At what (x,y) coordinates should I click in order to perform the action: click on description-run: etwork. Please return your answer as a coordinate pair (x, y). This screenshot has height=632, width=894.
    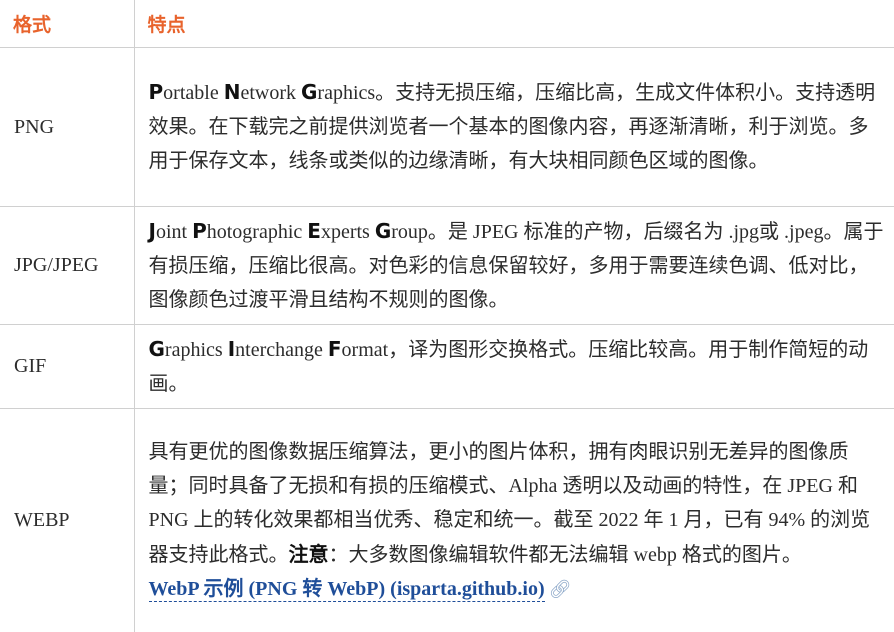
    Looking at the image, I should click on (270, 93).